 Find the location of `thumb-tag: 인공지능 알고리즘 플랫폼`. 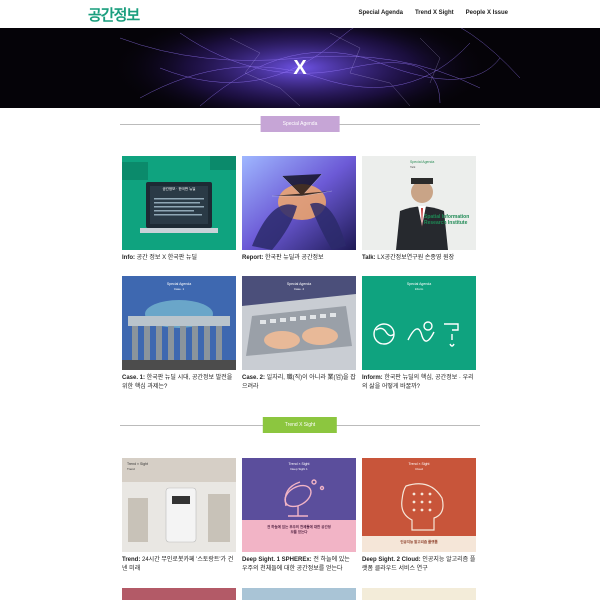

thumb-tag: 인공지능 알고리즘 플랫폼 is located at coordinates (419, 542).